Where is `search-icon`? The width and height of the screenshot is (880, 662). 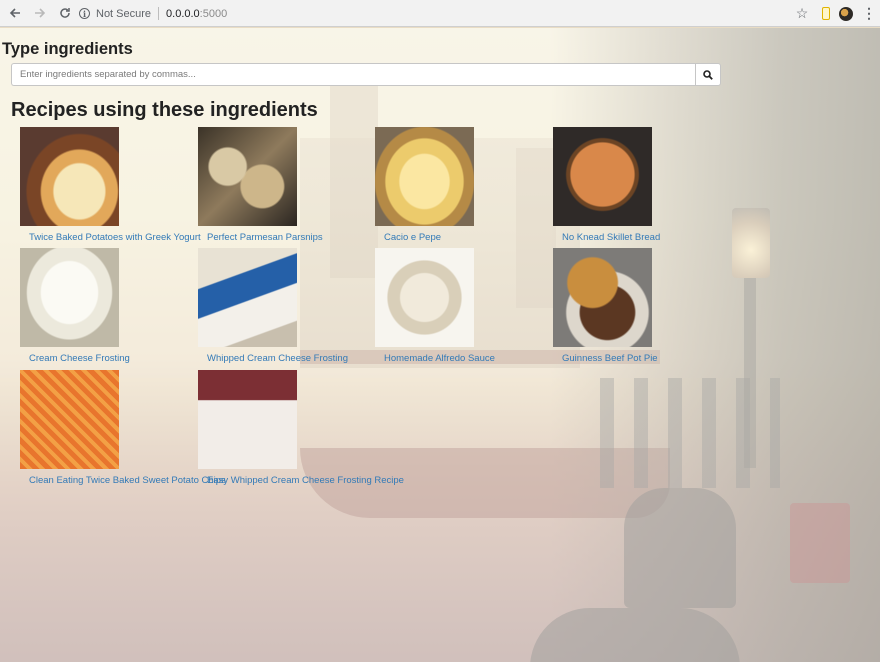
search-icon is located at coordinates (708, 74).